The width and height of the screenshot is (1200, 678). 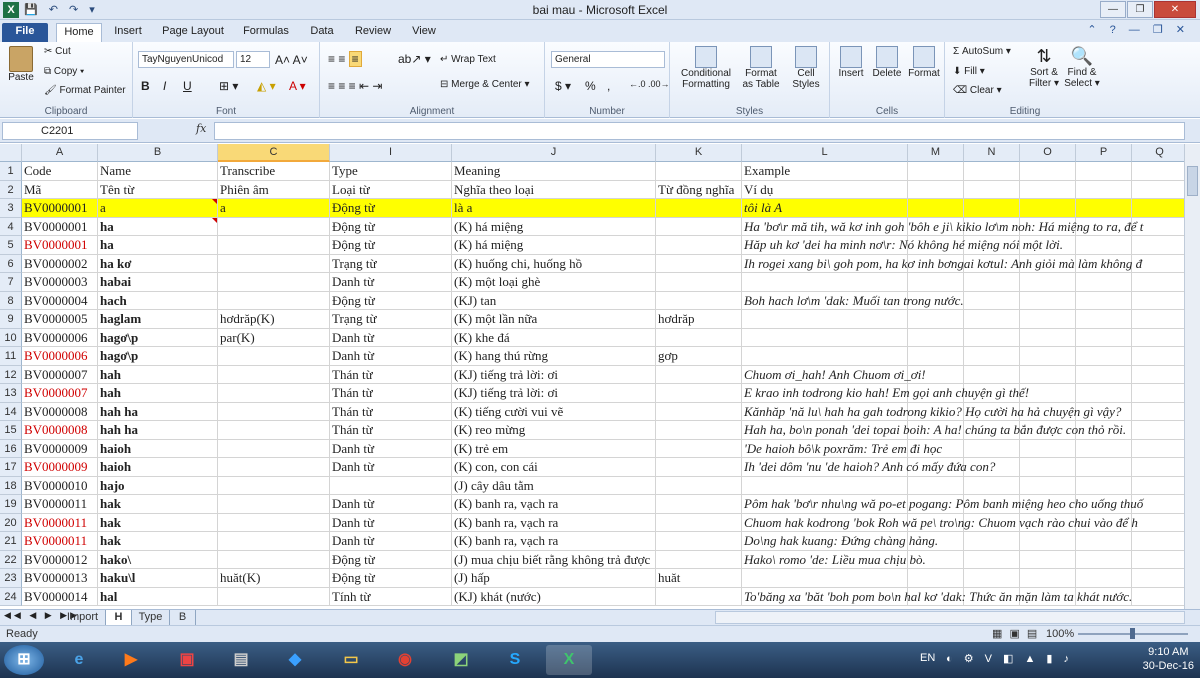 What do you see at coordinates (515, 660) in the screenshot?
I see `skype-icon: S` at bounding box center [515, 660].